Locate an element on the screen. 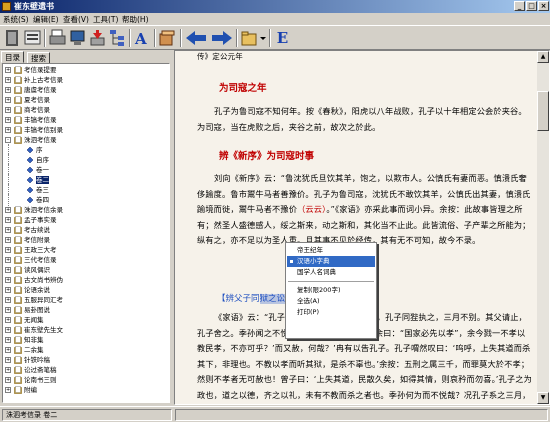  tree-folder-item: + 五服异同汇考 is located at coordinates (86, 300).